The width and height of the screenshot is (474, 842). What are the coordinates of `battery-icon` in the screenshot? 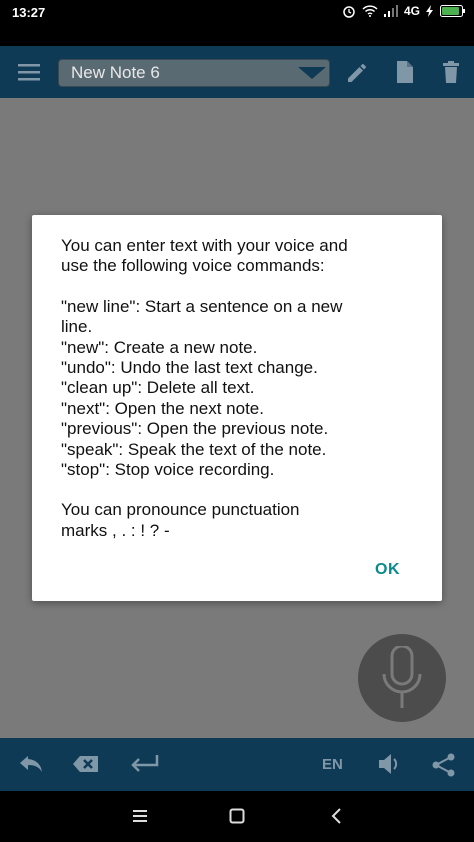 It's located at (453, 11).